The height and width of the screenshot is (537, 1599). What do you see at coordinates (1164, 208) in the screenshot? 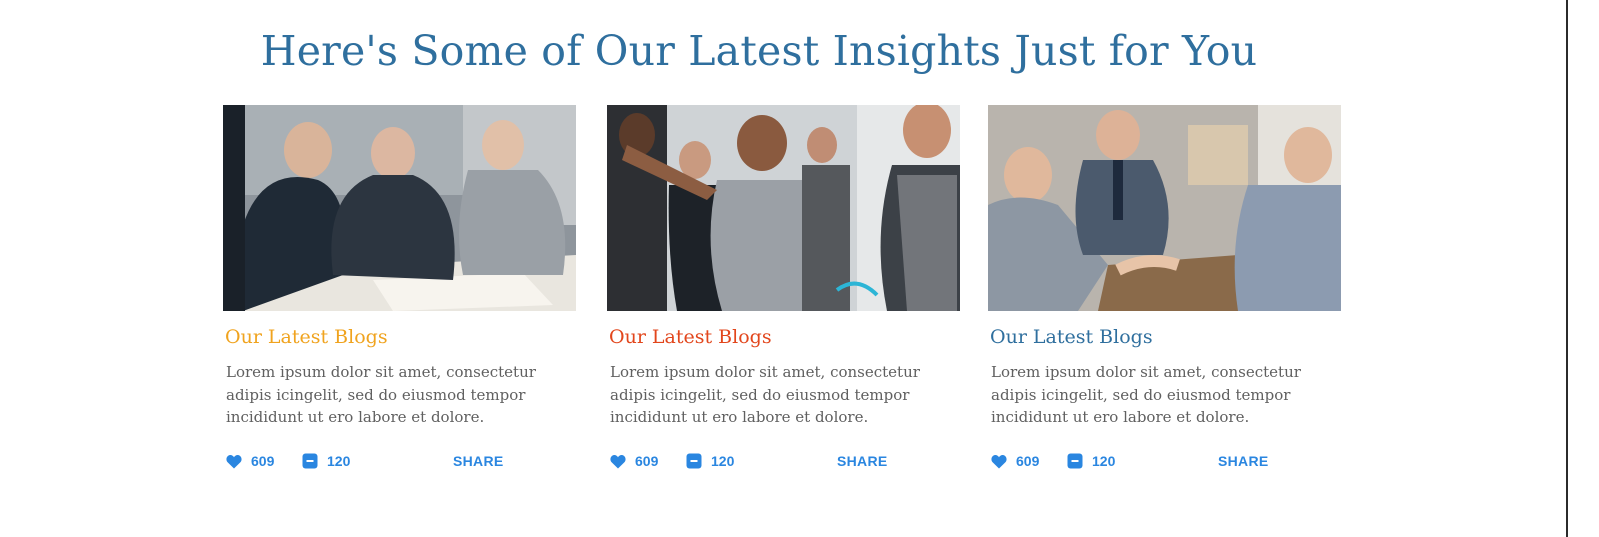
I see `handshake-photo` at bounding box center [1164, 208].